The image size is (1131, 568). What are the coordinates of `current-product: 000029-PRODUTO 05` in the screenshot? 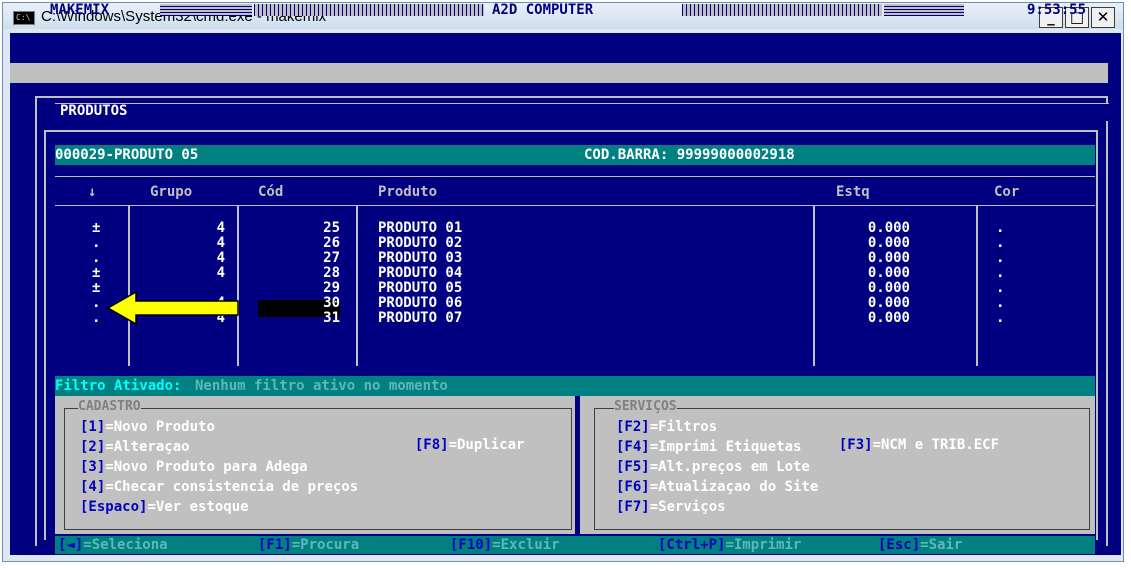 It's located at (127, 155).